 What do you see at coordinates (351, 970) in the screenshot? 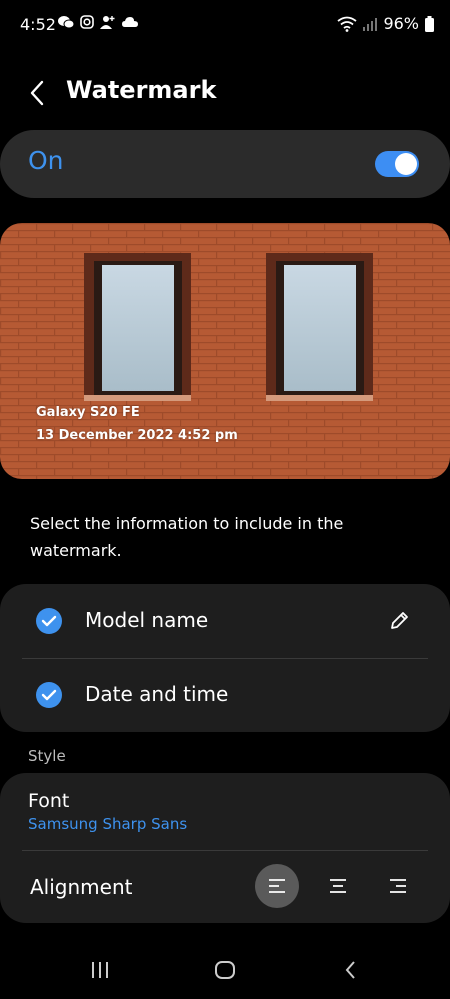
I see `back-icon` at bounding box center [351, 970].